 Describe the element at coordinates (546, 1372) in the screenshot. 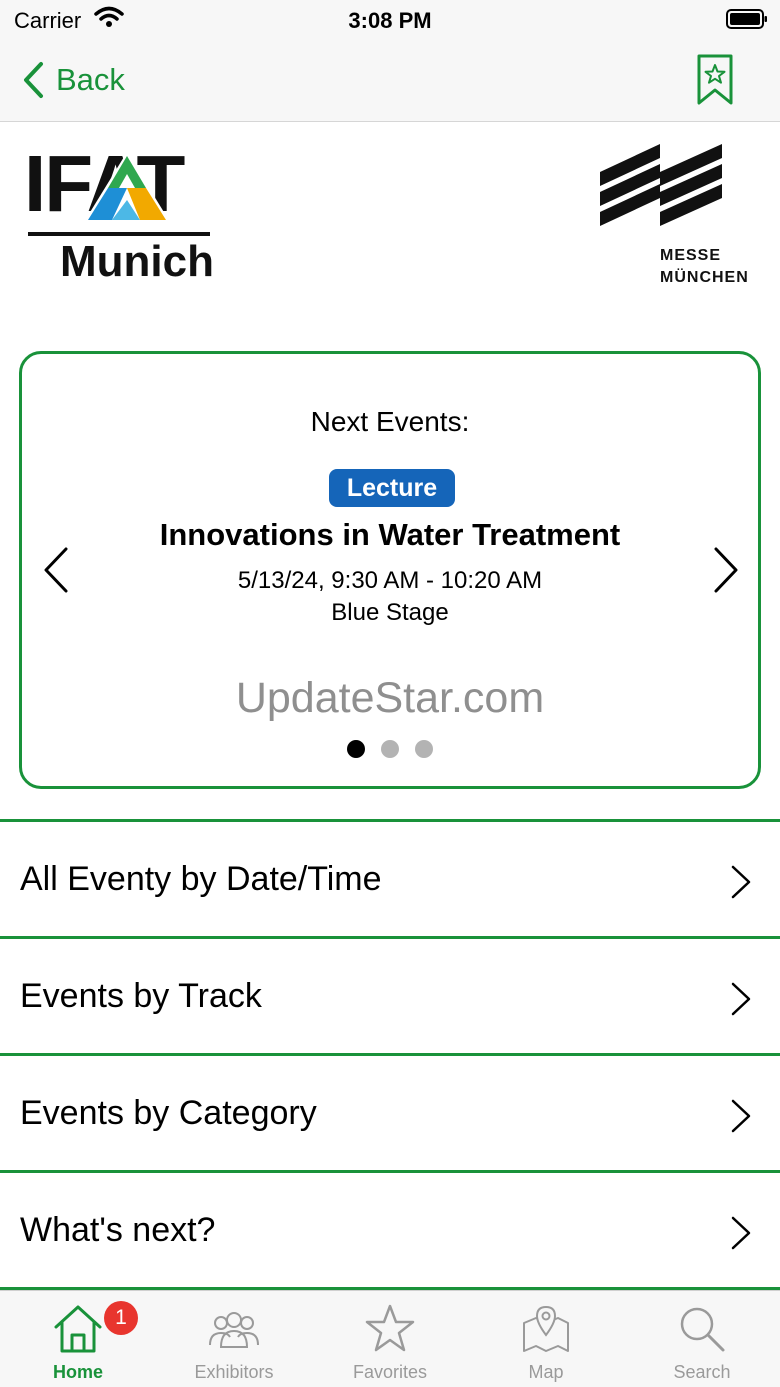

I see `tab-label: Map` at that location.